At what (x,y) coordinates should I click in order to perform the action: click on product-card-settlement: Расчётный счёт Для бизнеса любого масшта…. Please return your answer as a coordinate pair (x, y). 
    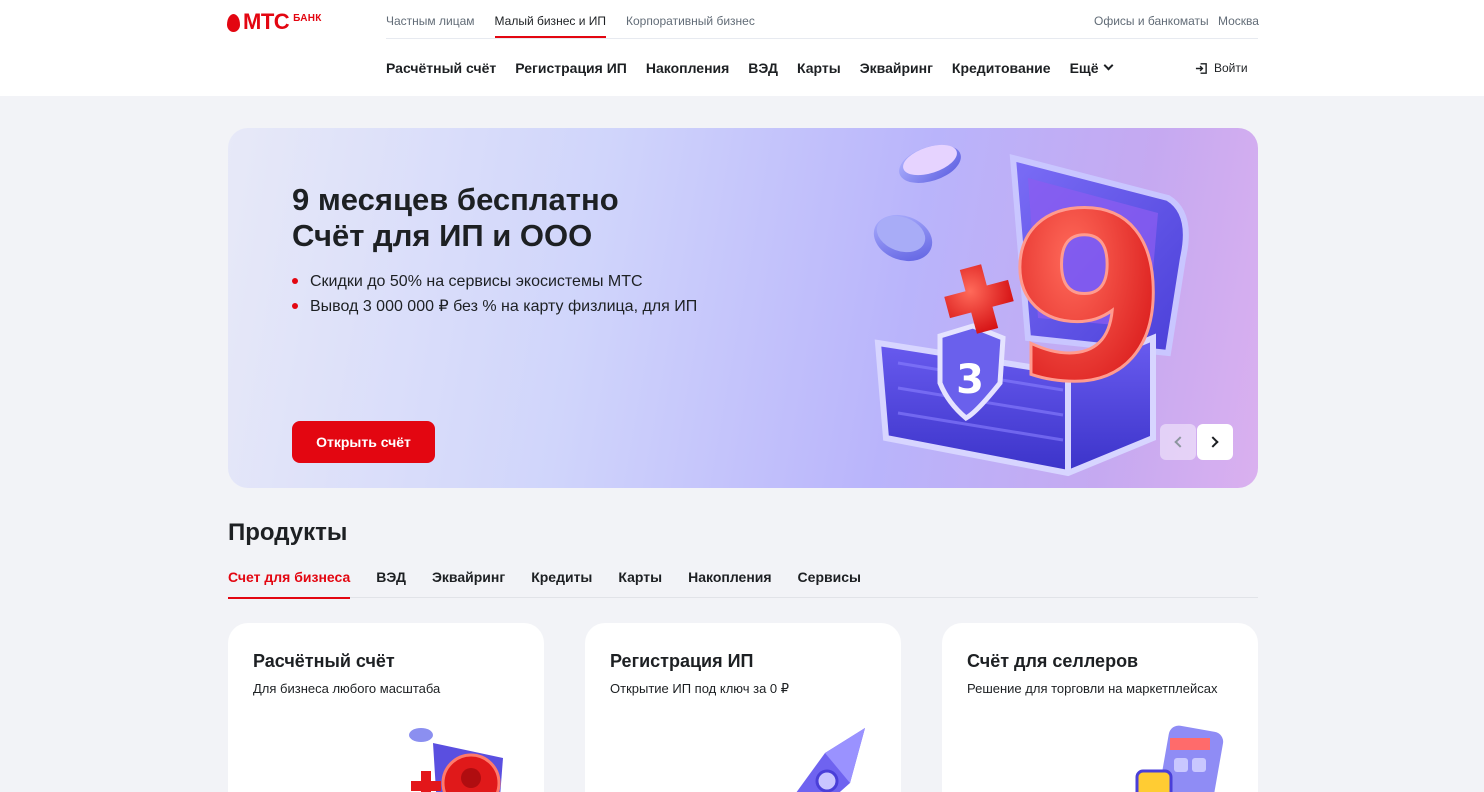
    Looking at the image, I should click on (386, 707).